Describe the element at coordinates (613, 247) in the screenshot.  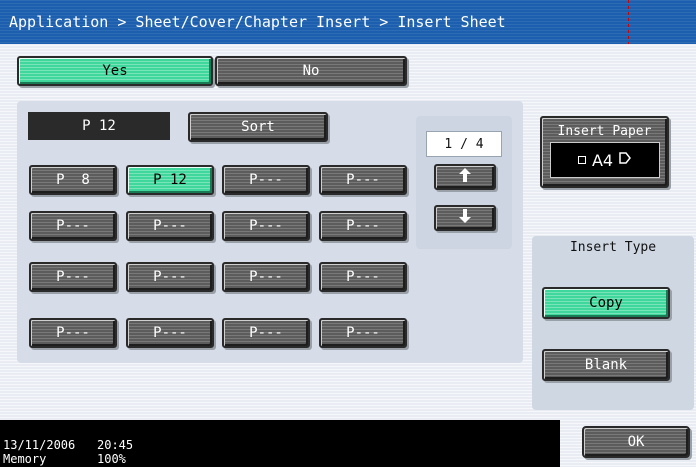
I see `insert-type-title: Insert Type` at that location.